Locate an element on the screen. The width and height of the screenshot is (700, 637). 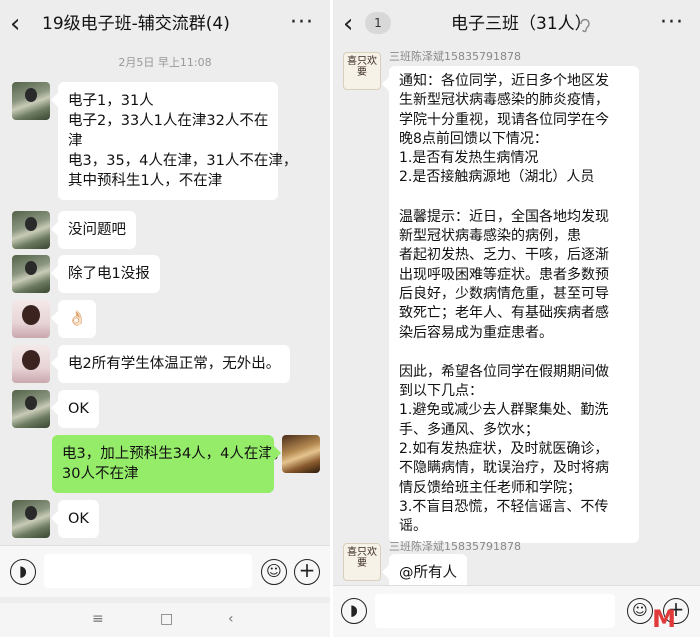
notice-text-line: 晚8点前回馈以下情况： is located at coordinates (473, 138).